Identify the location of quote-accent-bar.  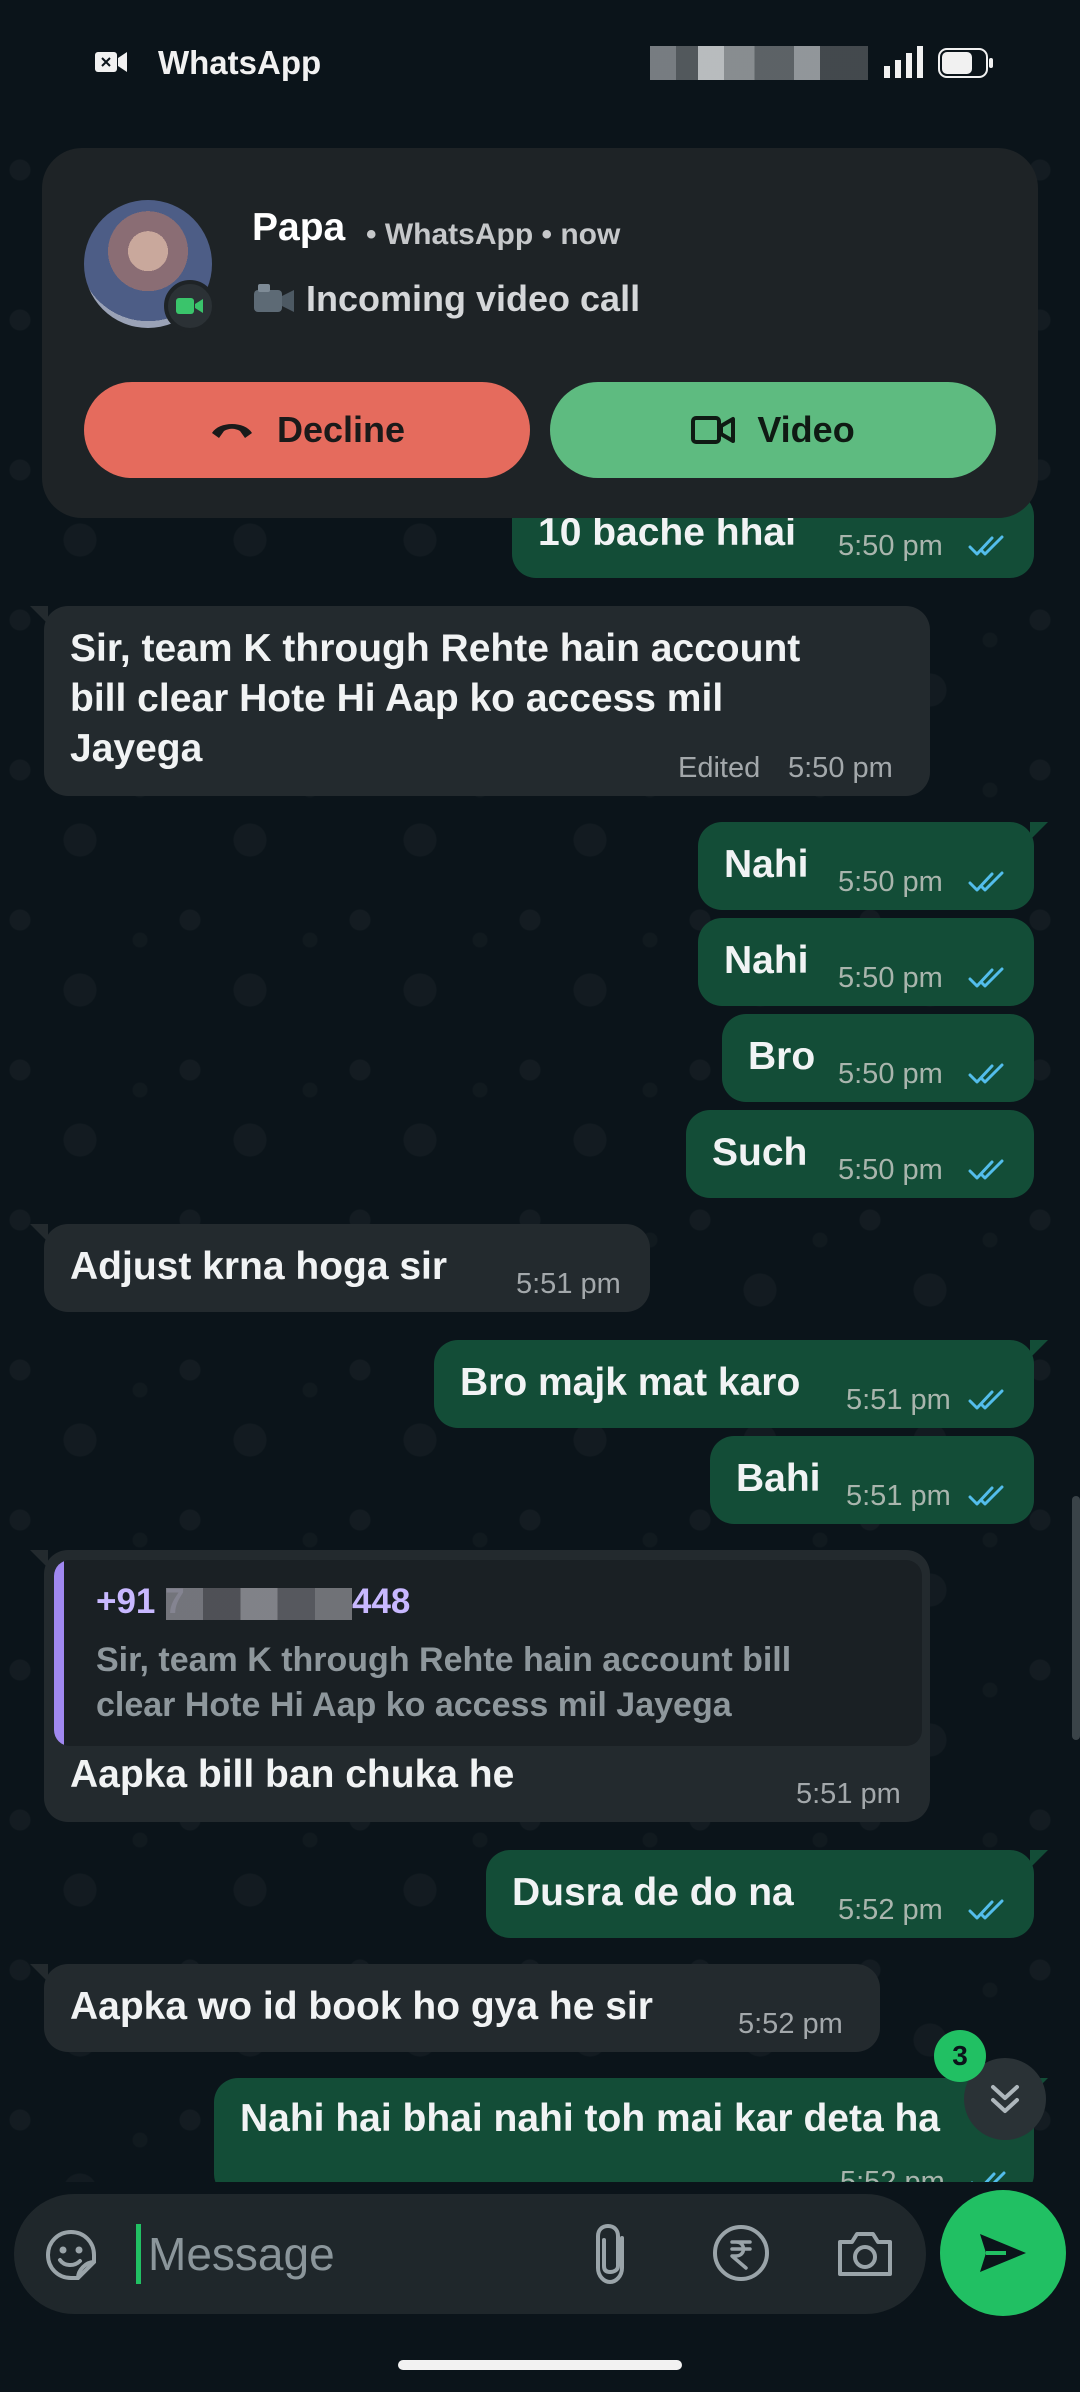
(59, 1653).